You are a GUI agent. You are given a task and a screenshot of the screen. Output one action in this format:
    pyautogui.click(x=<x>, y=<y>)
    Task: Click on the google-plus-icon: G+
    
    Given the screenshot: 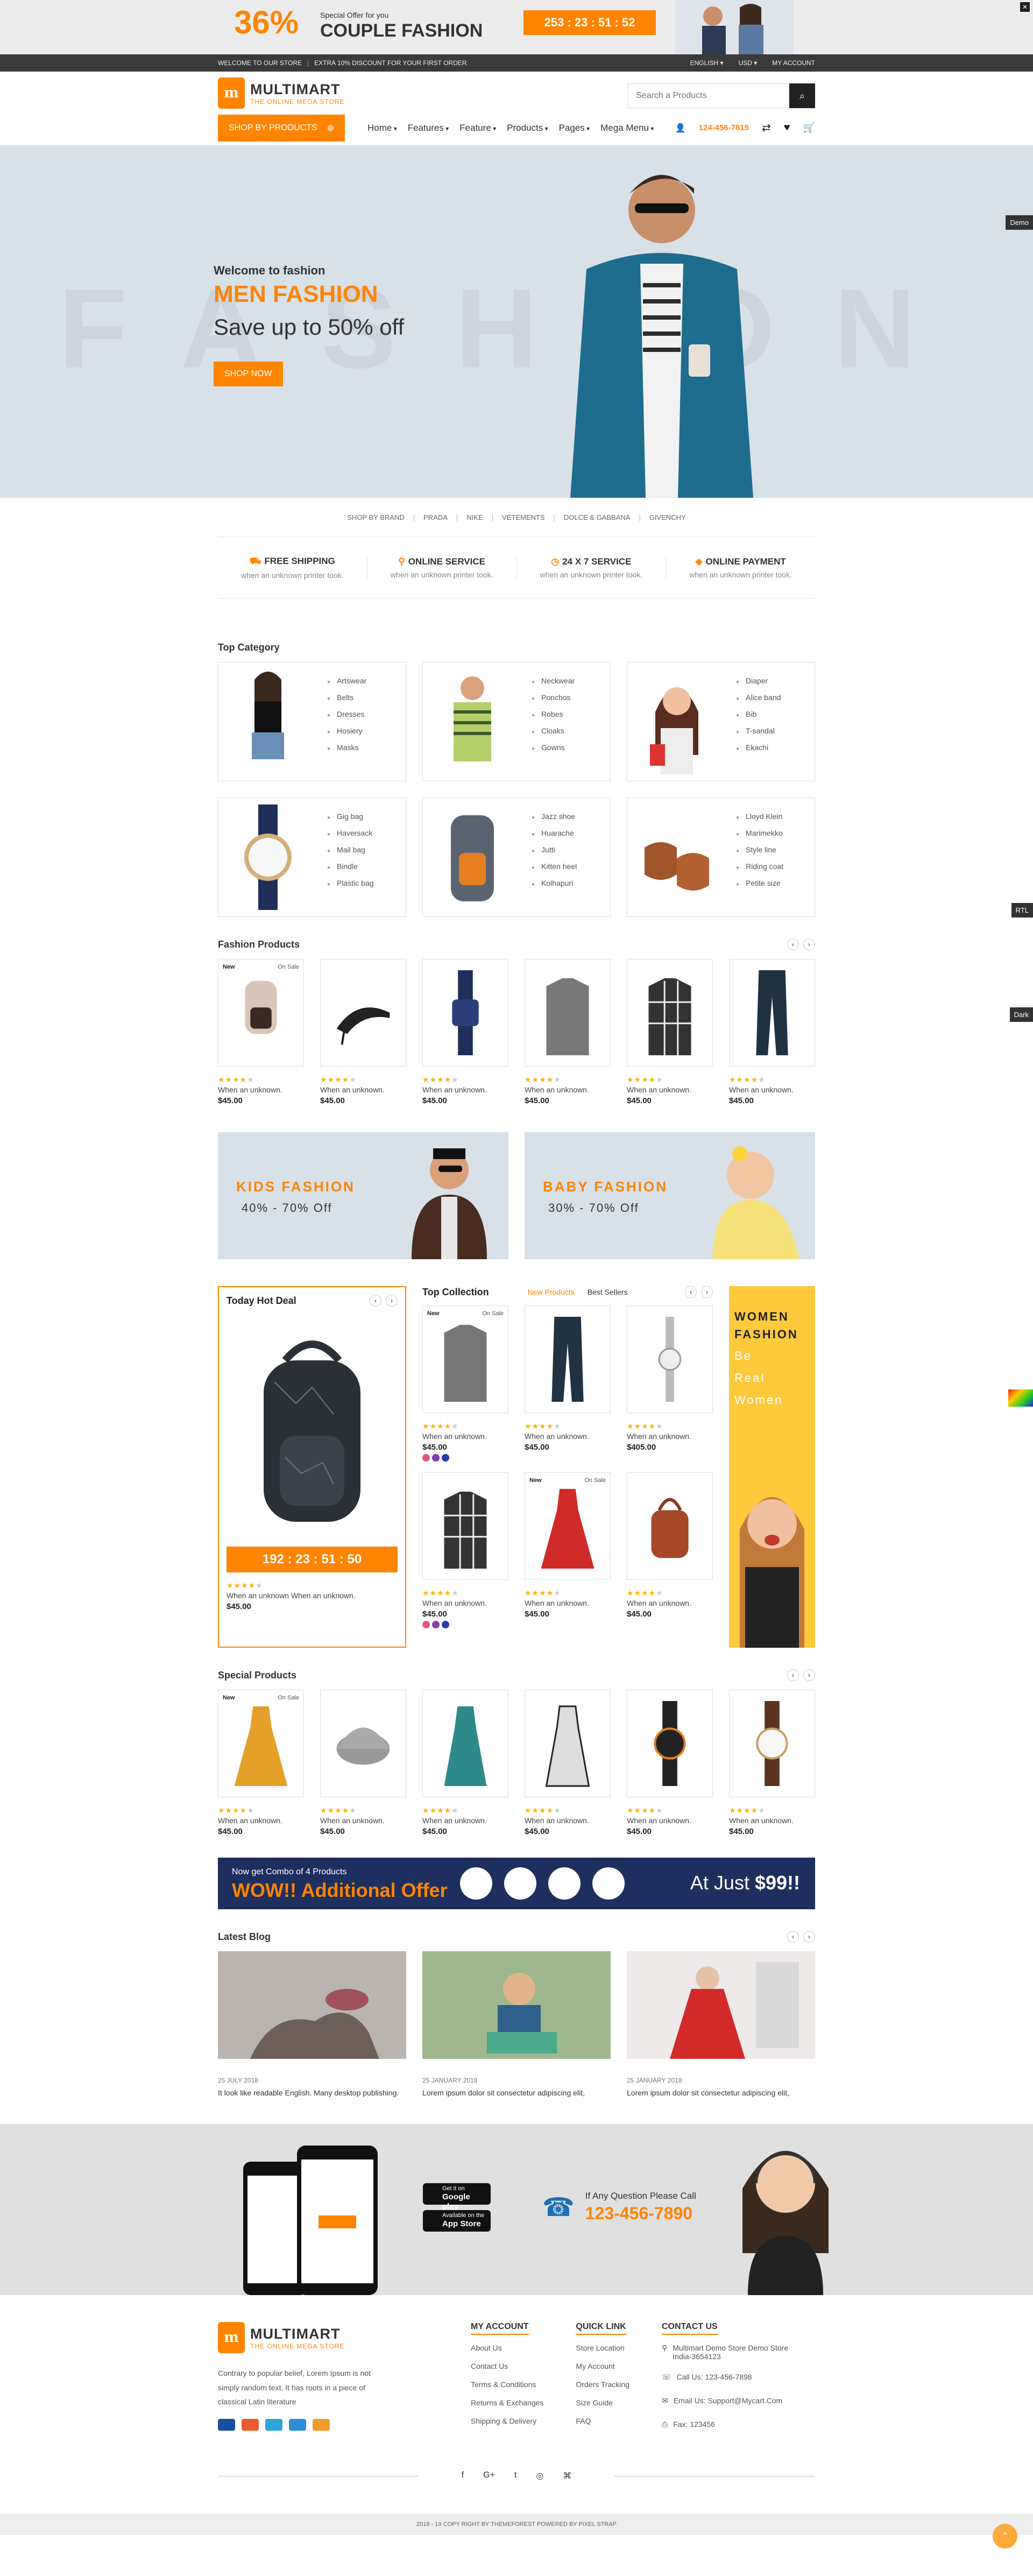 What is the action you would take?
    pyautogui.click(x=489, y=2476)
    